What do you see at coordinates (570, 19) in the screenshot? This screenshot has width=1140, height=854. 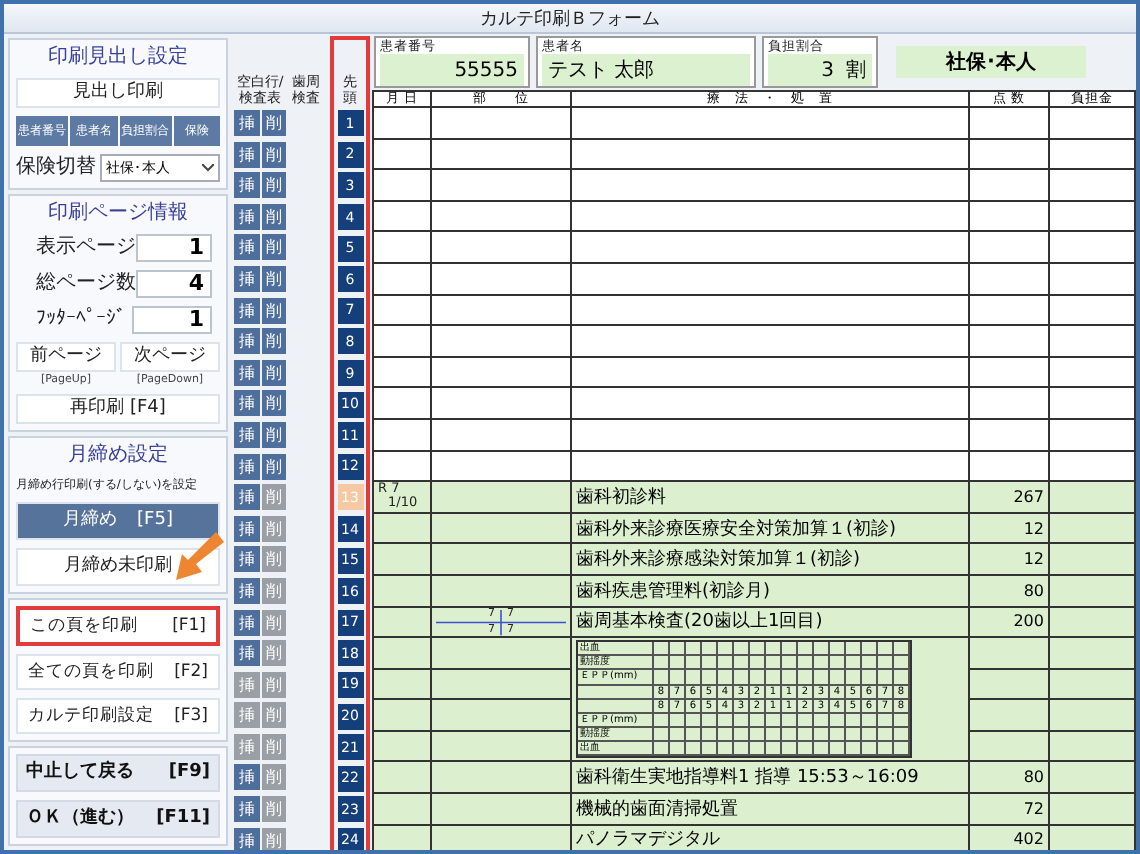 I see `window-title: カルテ印刷Ｂフォーム` at bounding box center [570, 19].